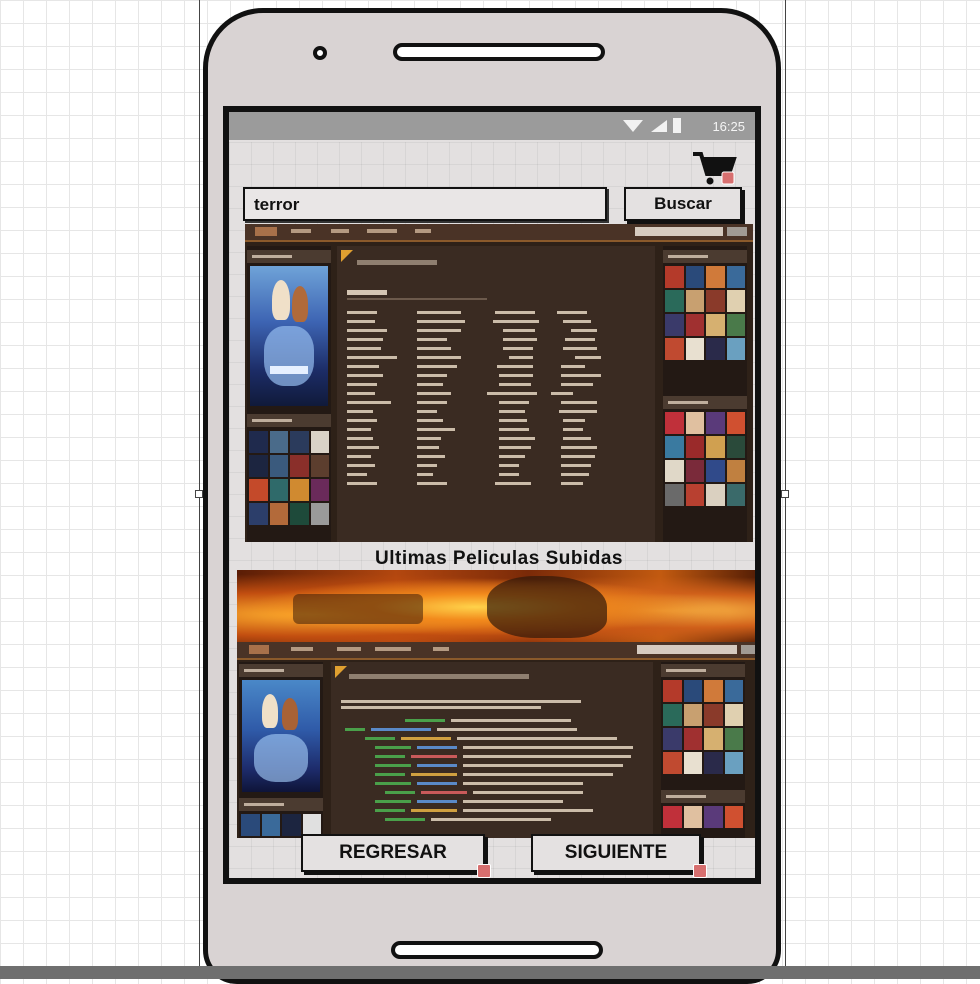 This screenshot has width=980, height=984. What do you see at coordinates (616, 852) in the screenshot?
I see `next-button-label: SIGUIENTE` at bounding box center [616, 852].